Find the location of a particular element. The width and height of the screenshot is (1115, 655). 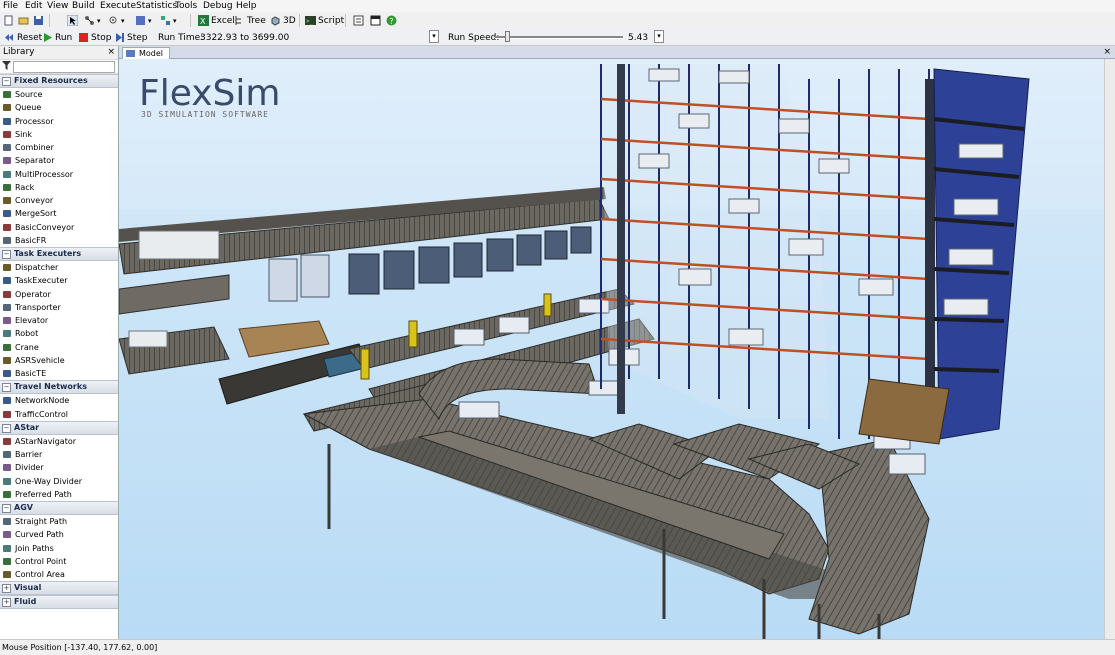

library-item-basicfr: BasicFR is located at coordinates (59, 240).